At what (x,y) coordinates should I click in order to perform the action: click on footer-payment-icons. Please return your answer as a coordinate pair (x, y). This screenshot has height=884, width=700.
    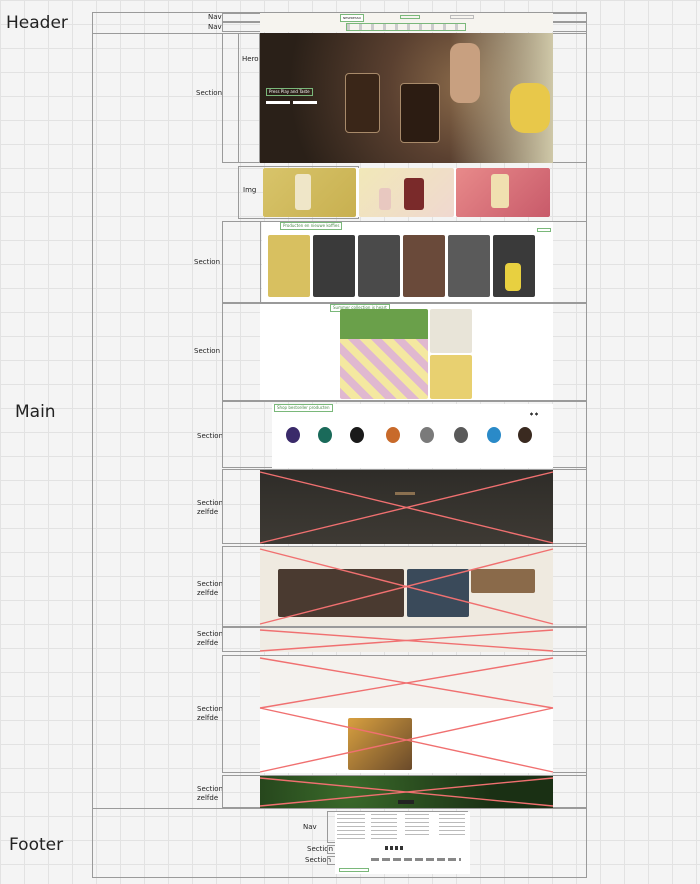
    Looking at the image, I should click on (354, 870).